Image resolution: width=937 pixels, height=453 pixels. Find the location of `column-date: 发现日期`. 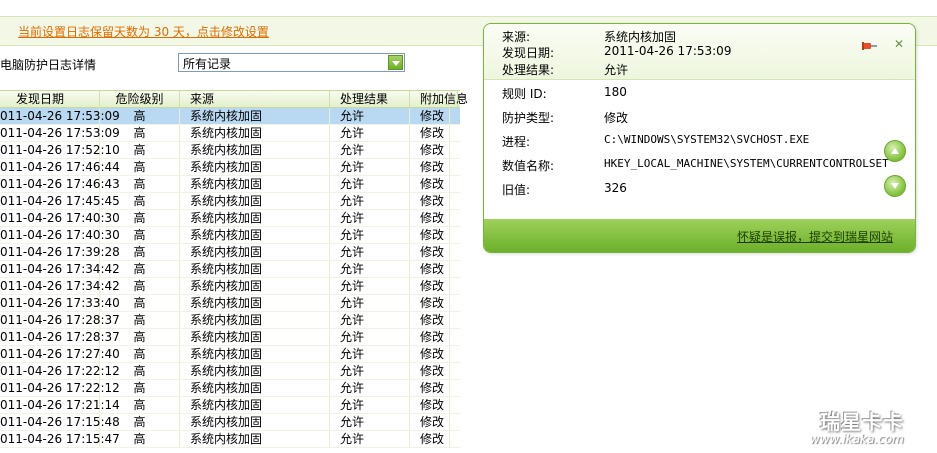

column-date: 发现日期 is located at coordinates (50, 99).